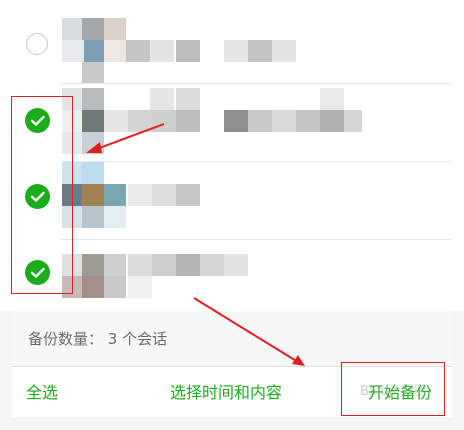 The width and height of the screenshot is (464, 430). Describe the element at coordinates (94, 147) in the screenshot. I see `annotation-arrow-head` at that location.